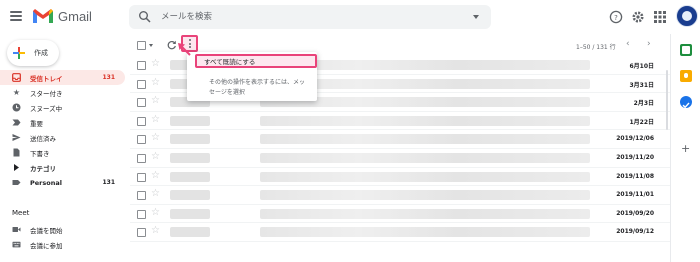  What do you see at coordinates (635, 157) in the screenshot?
I see `email-date: 2019/11/20` at bounding box center [635, 157].